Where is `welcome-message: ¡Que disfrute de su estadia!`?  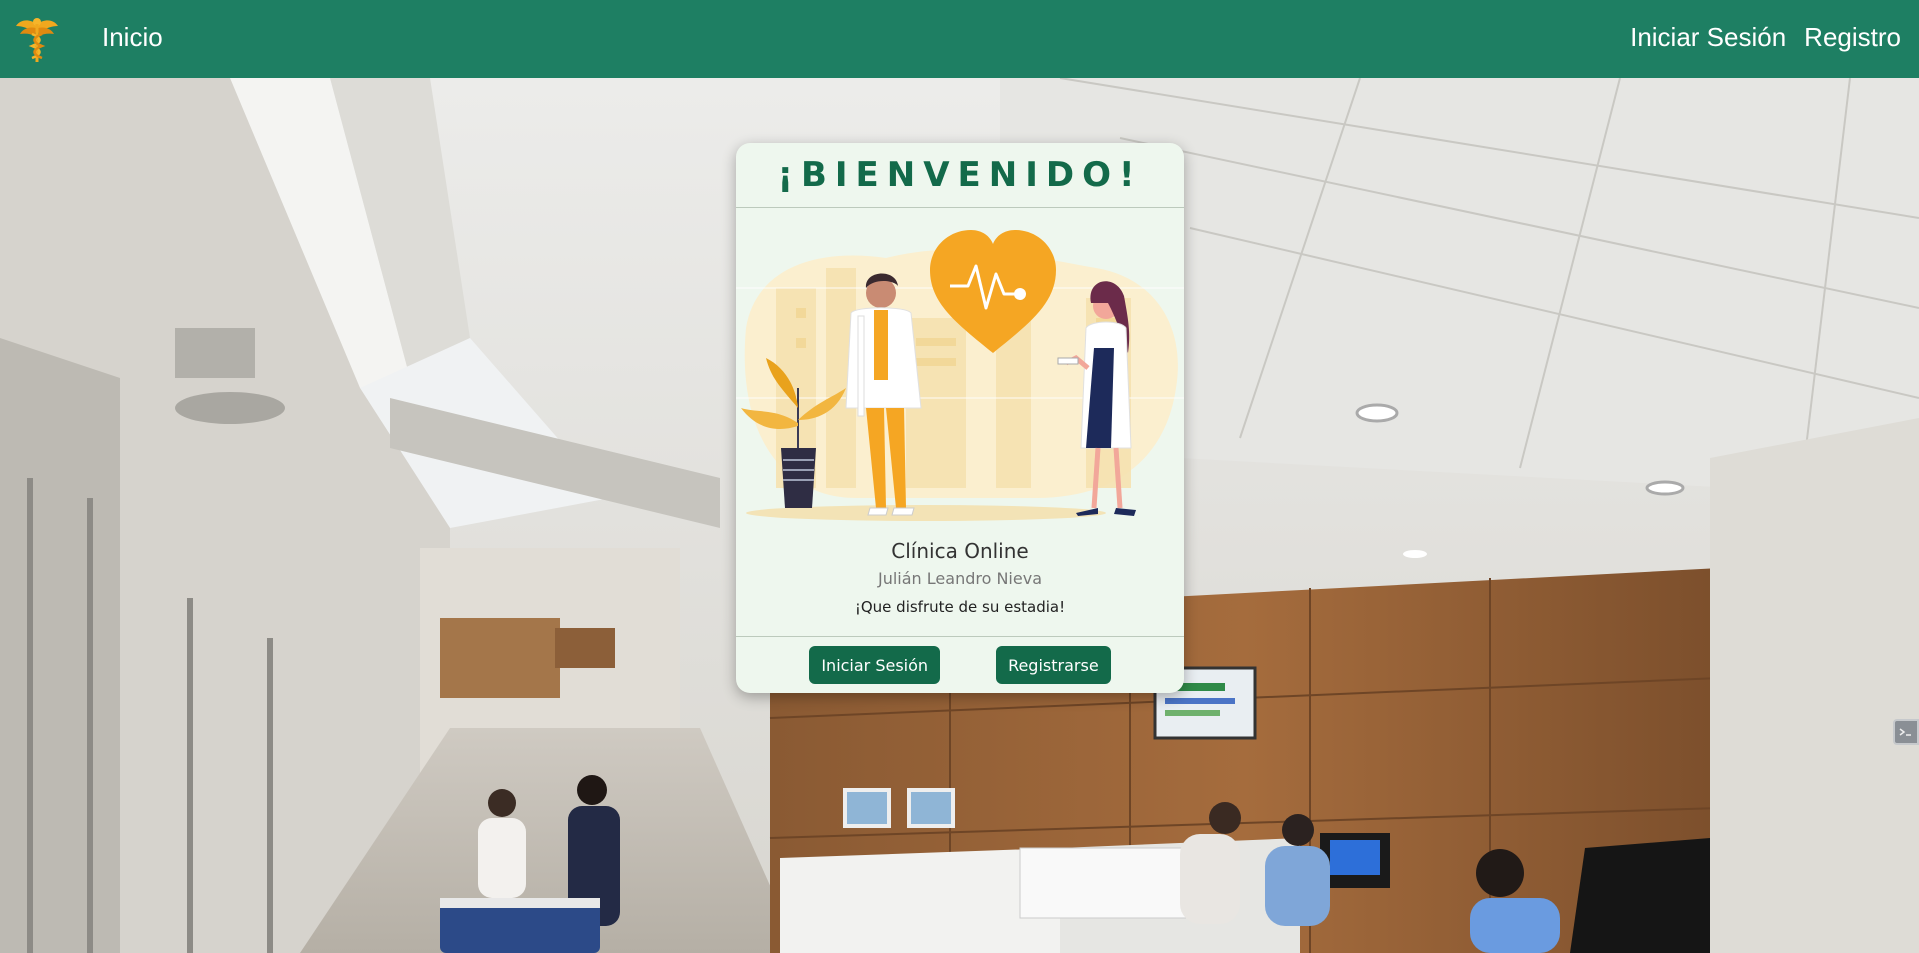 welcome-message: ¡Que disfrute de su estadia! is located at coordinates (960, 607).